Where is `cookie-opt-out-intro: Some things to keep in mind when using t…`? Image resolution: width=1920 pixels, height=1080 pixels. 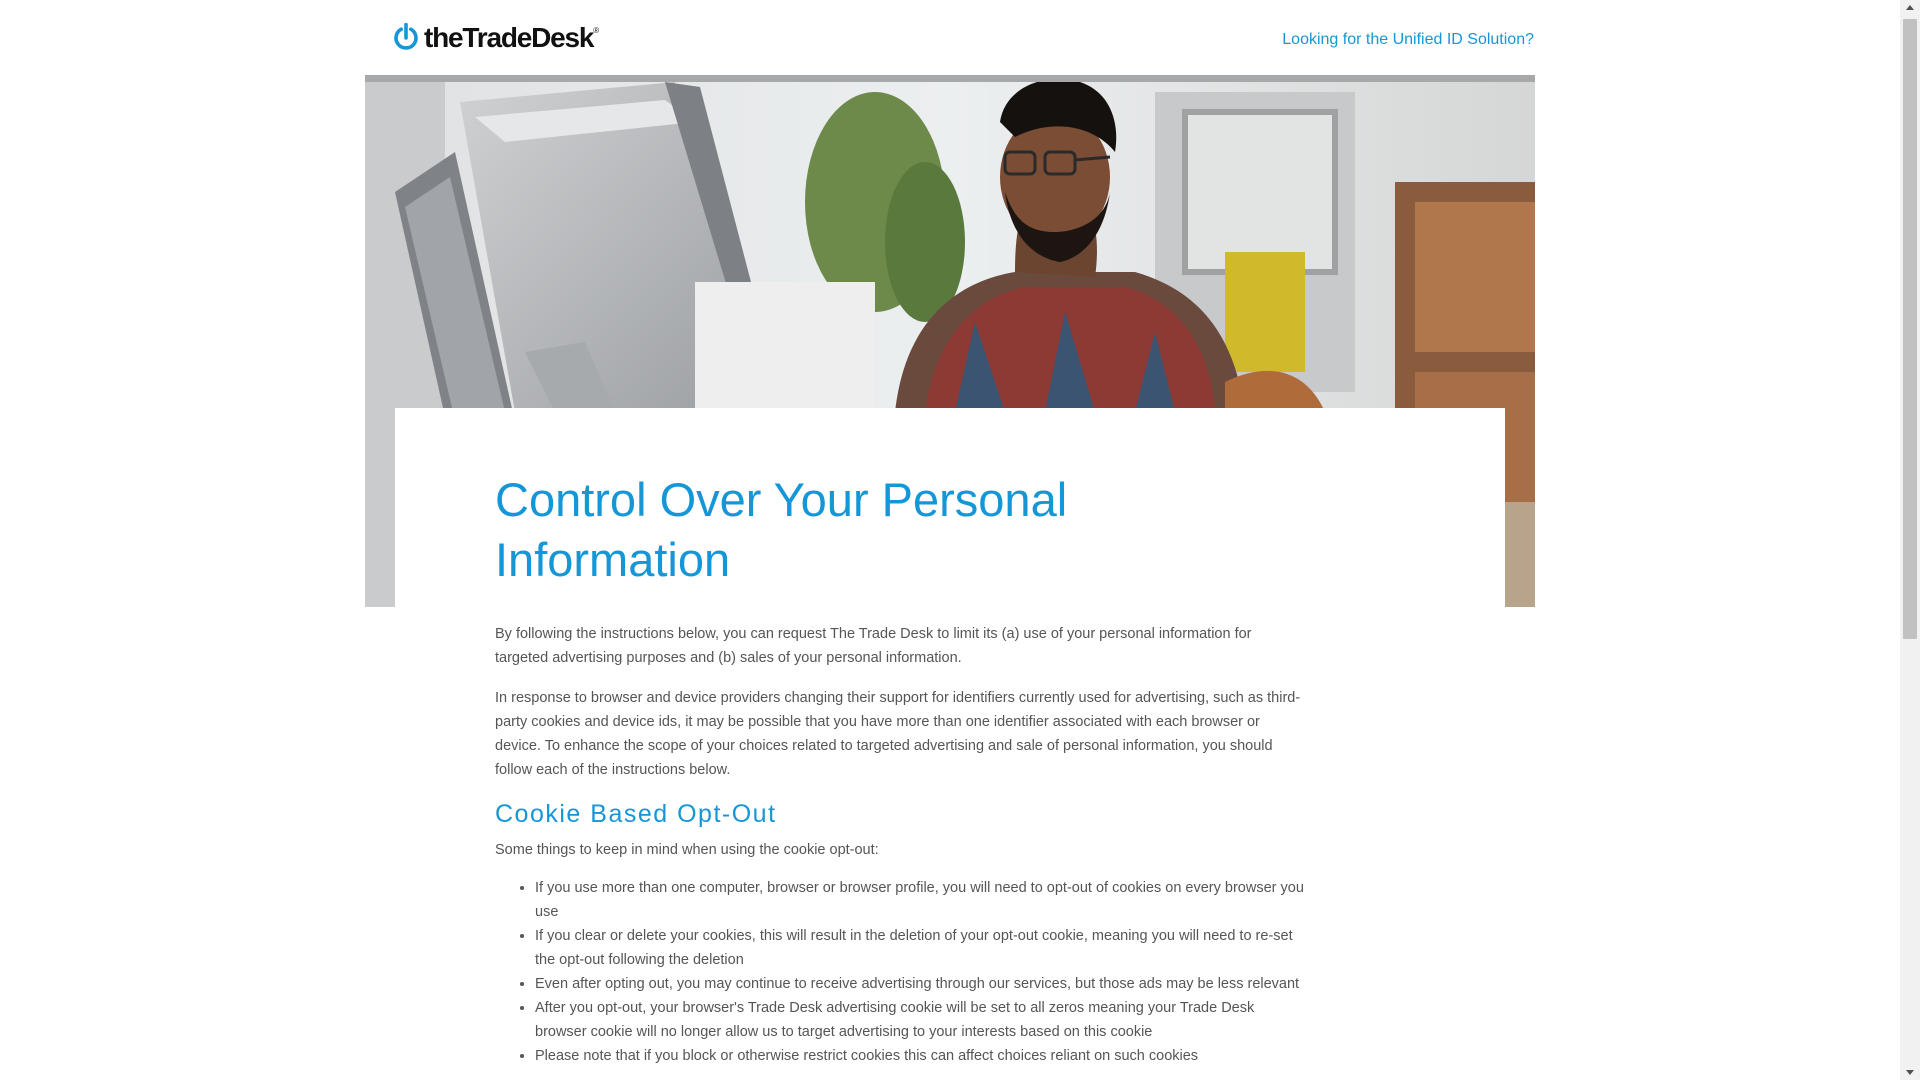
cookie-opt-out-intro: Some things to keep in mind when using t… is located at coordinates (687, 850).